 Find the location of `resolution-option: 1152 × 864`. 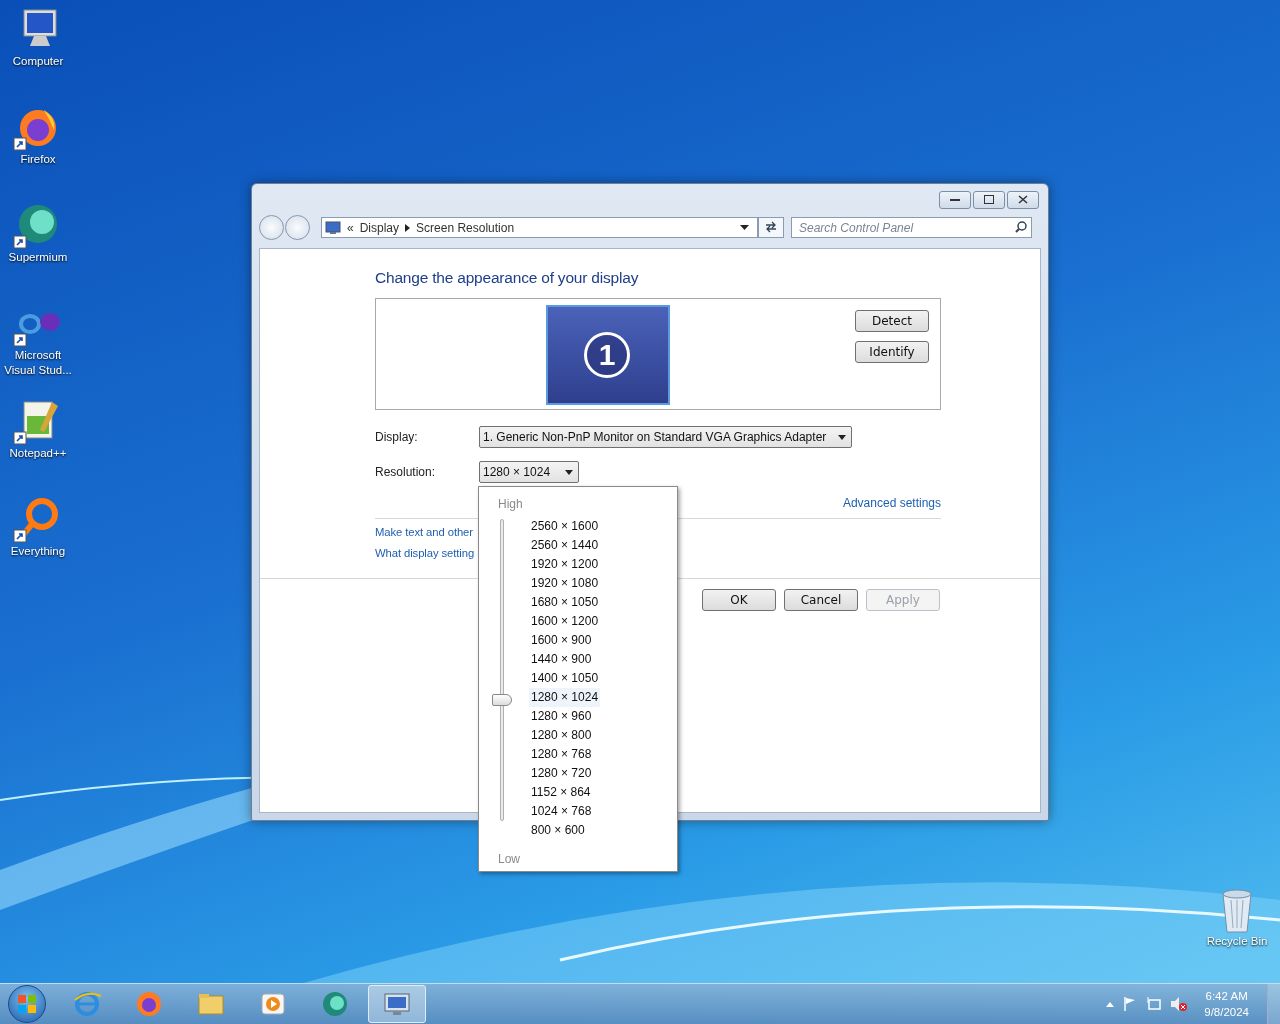

resolution-option: 1152 × 864 is located at coordinates (565, 792).